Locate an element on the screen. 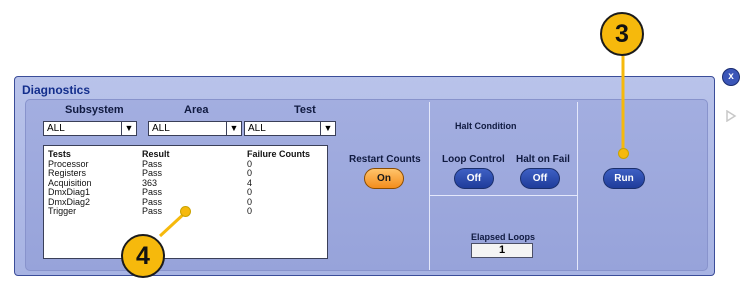 The width and height of the screenshot is (747, 286). callout-badge-4: 4 is located at coordinates (143, 256).